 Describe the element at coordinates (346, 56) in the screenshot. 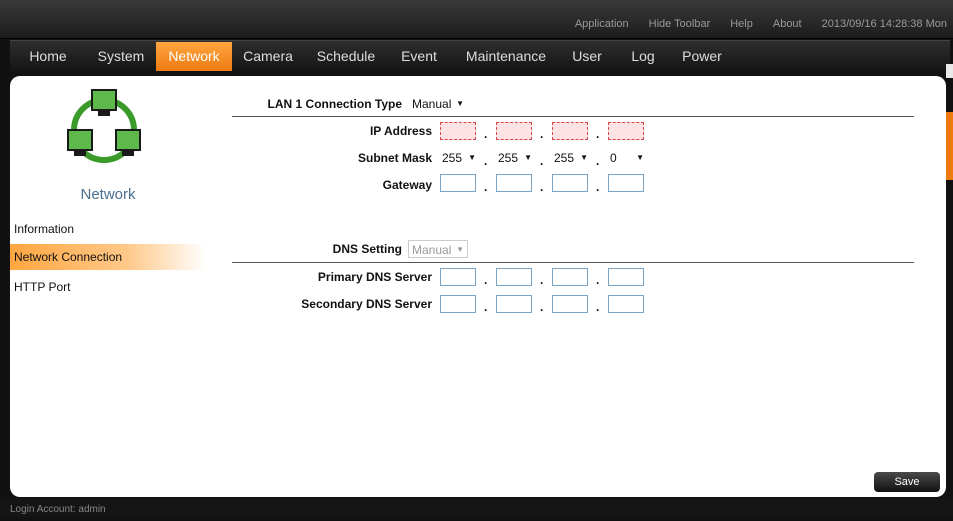

I see `tab-schedule: Schedule` at that location.